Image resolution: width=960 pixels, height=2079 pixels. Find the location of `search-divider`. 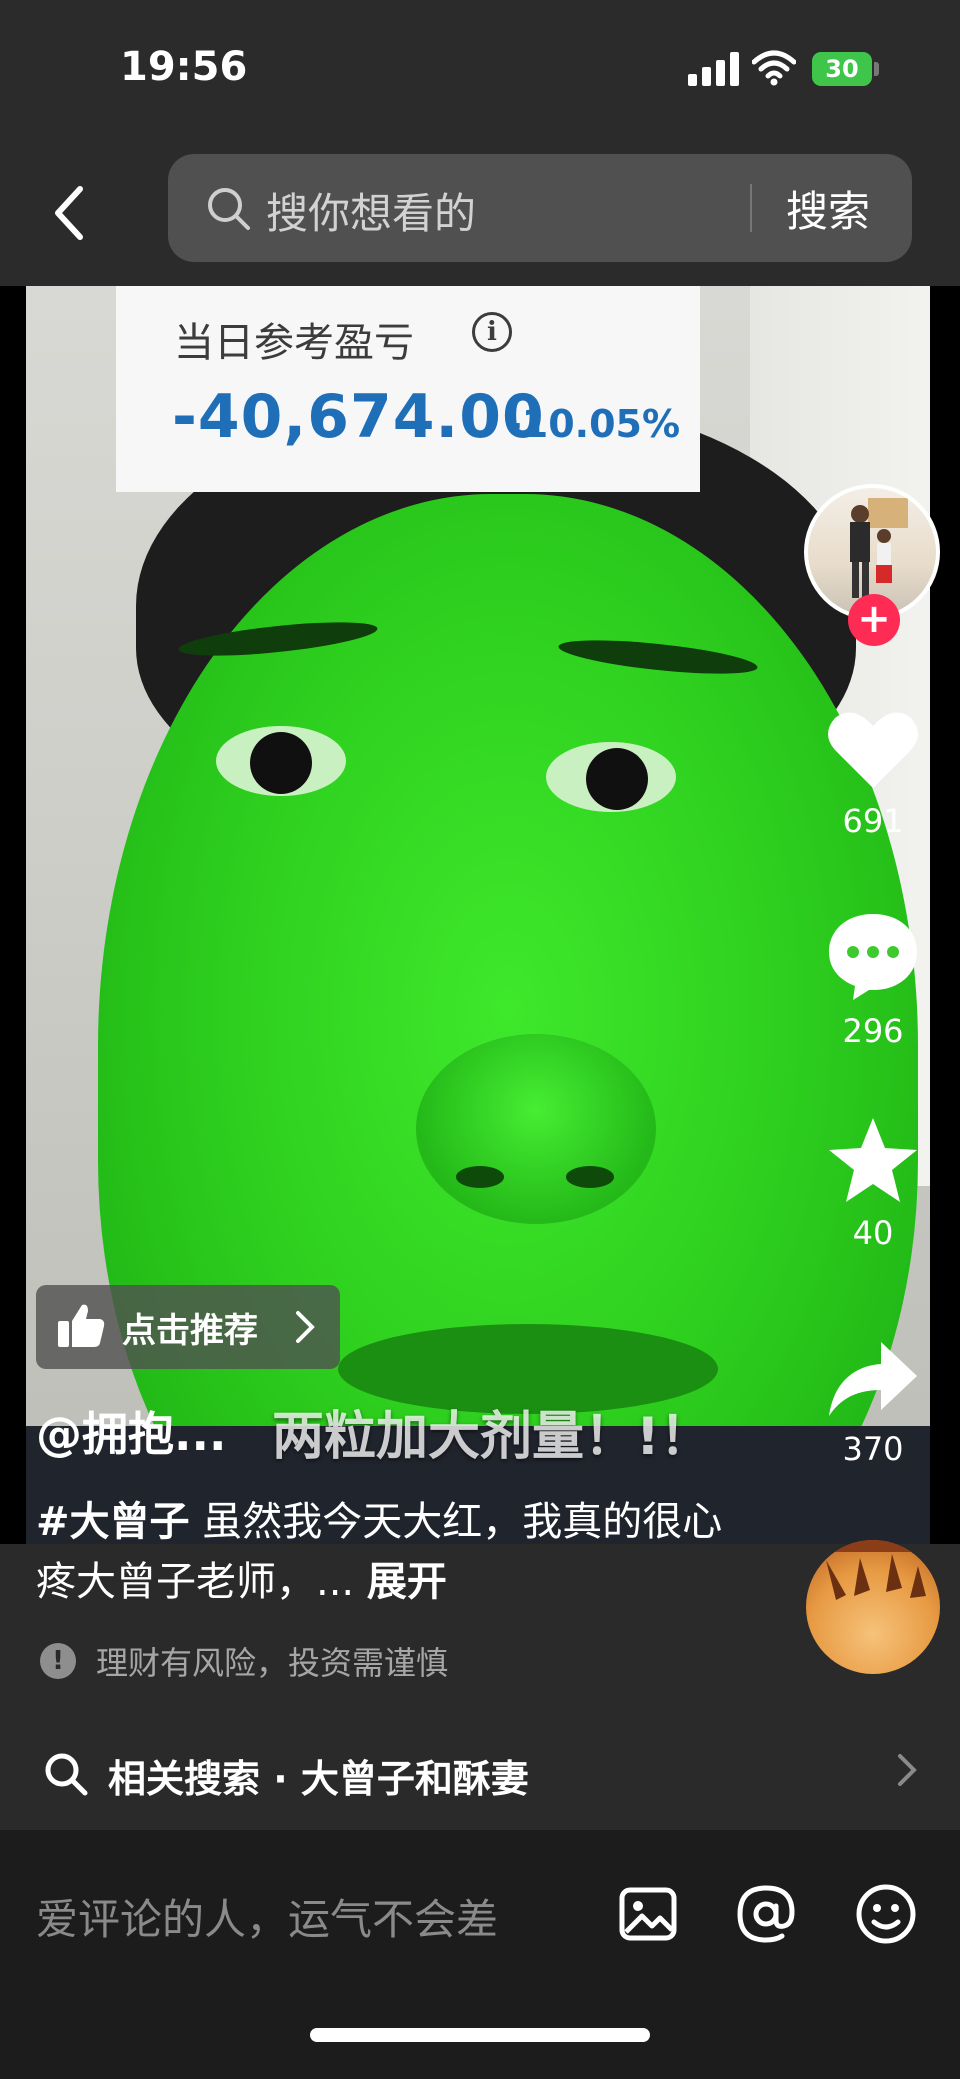

search-divider is located at coordinates (751, 208).